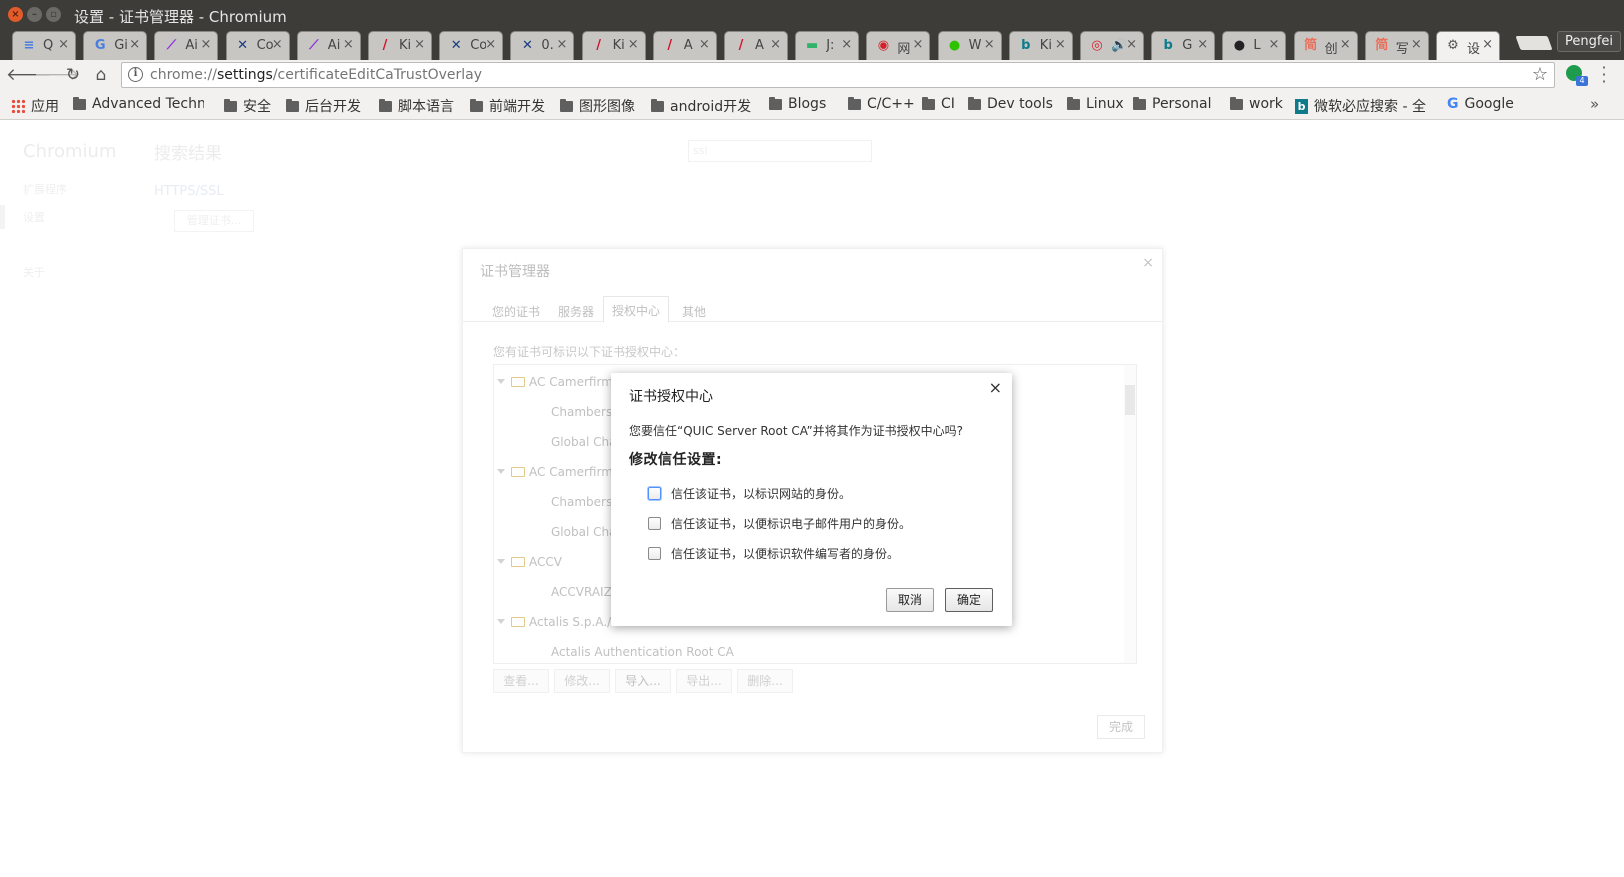 The height and width of the screenshot is (877, 1624). I want to click on tree-scrollbar, so click(1130, 514).